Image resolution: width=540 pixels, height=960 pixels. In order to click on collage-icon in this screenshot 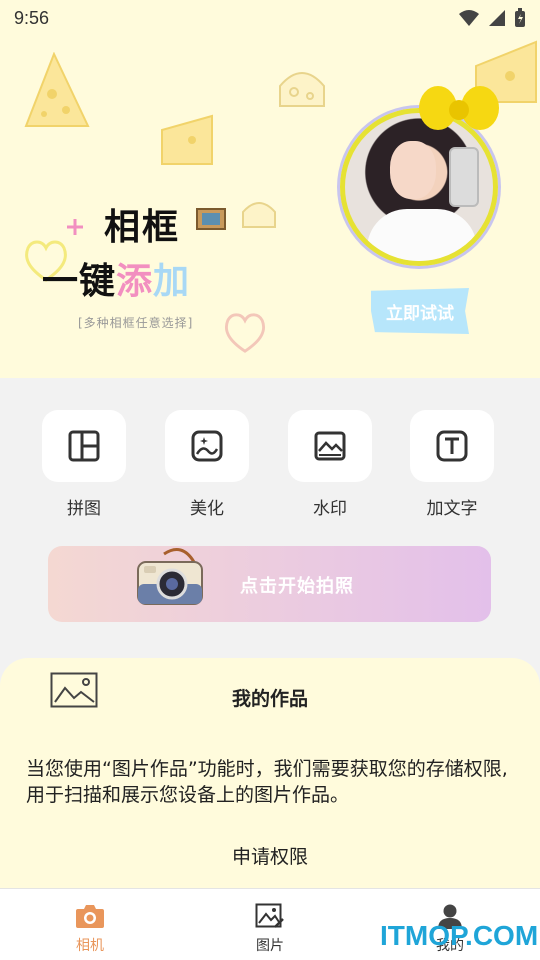, I will do `click(84, 446)`.